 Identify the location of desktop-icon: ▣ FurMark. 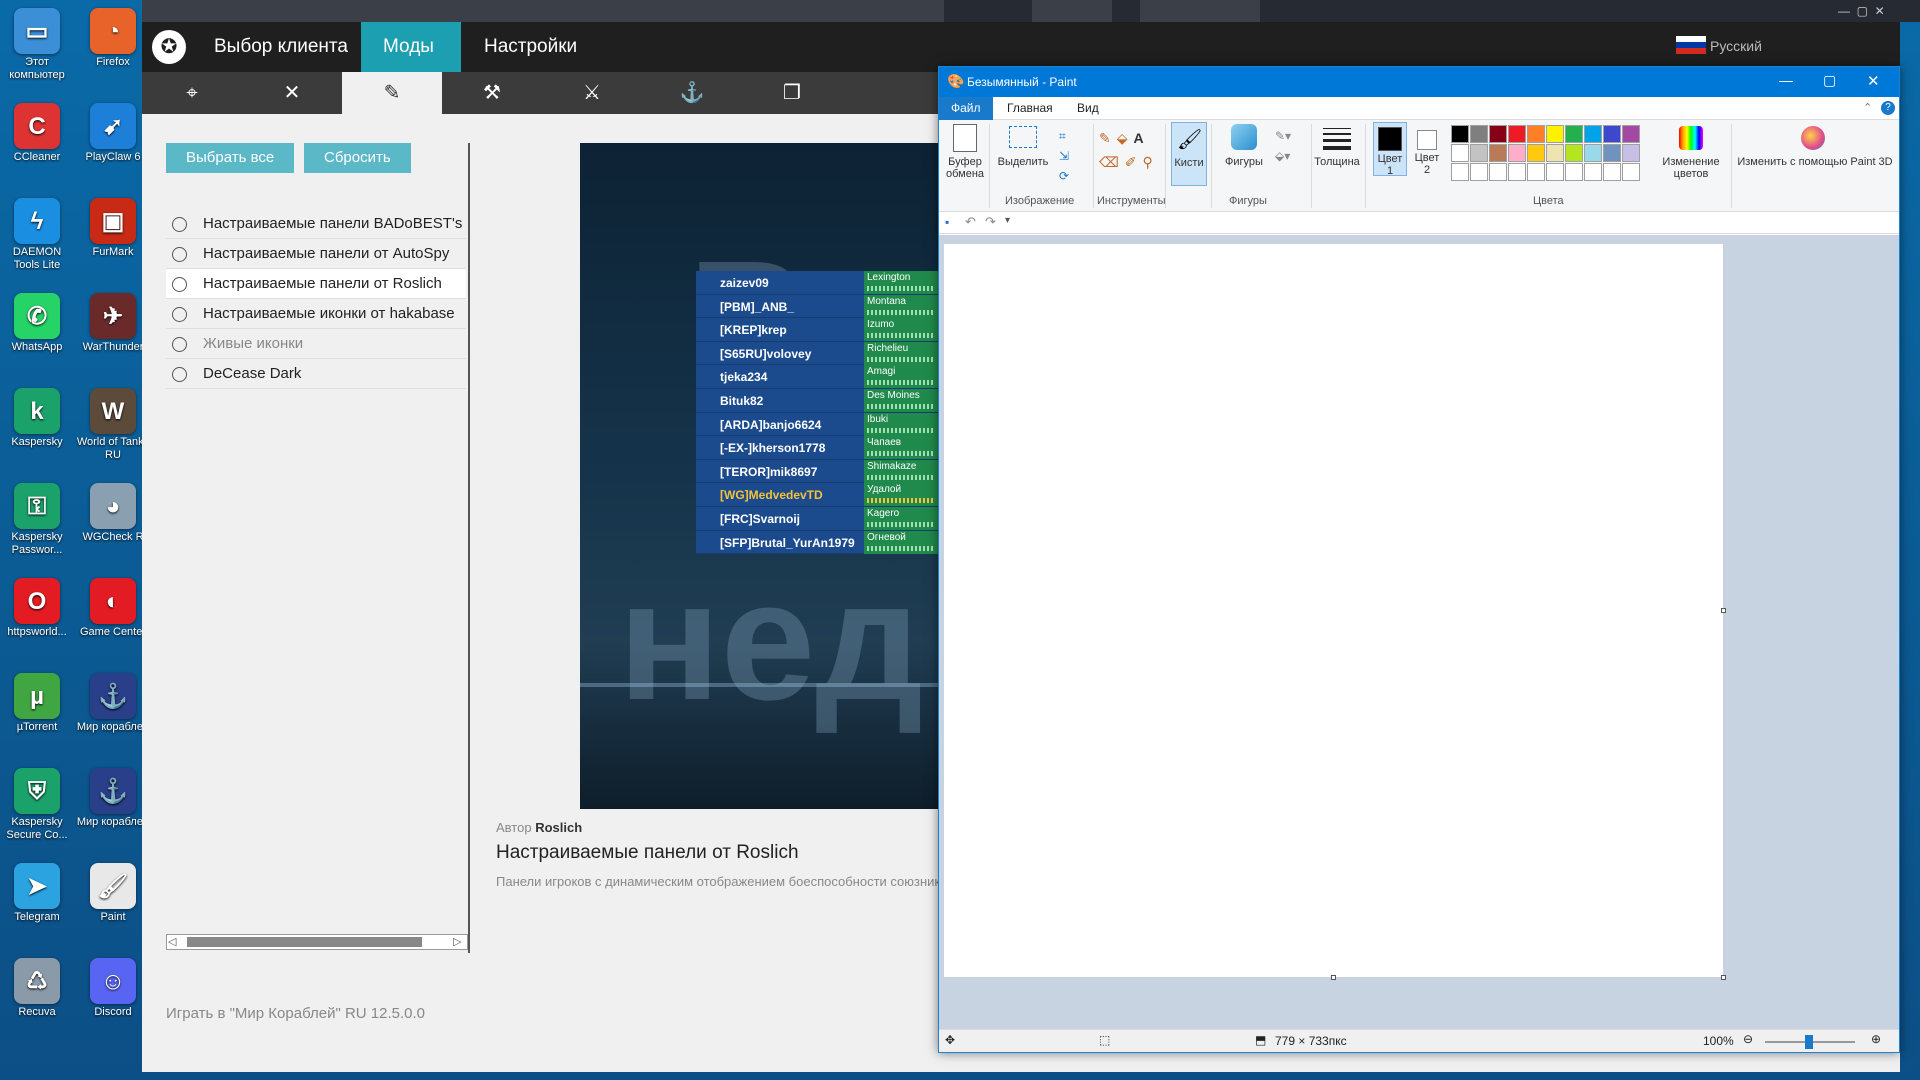
(113, 228).